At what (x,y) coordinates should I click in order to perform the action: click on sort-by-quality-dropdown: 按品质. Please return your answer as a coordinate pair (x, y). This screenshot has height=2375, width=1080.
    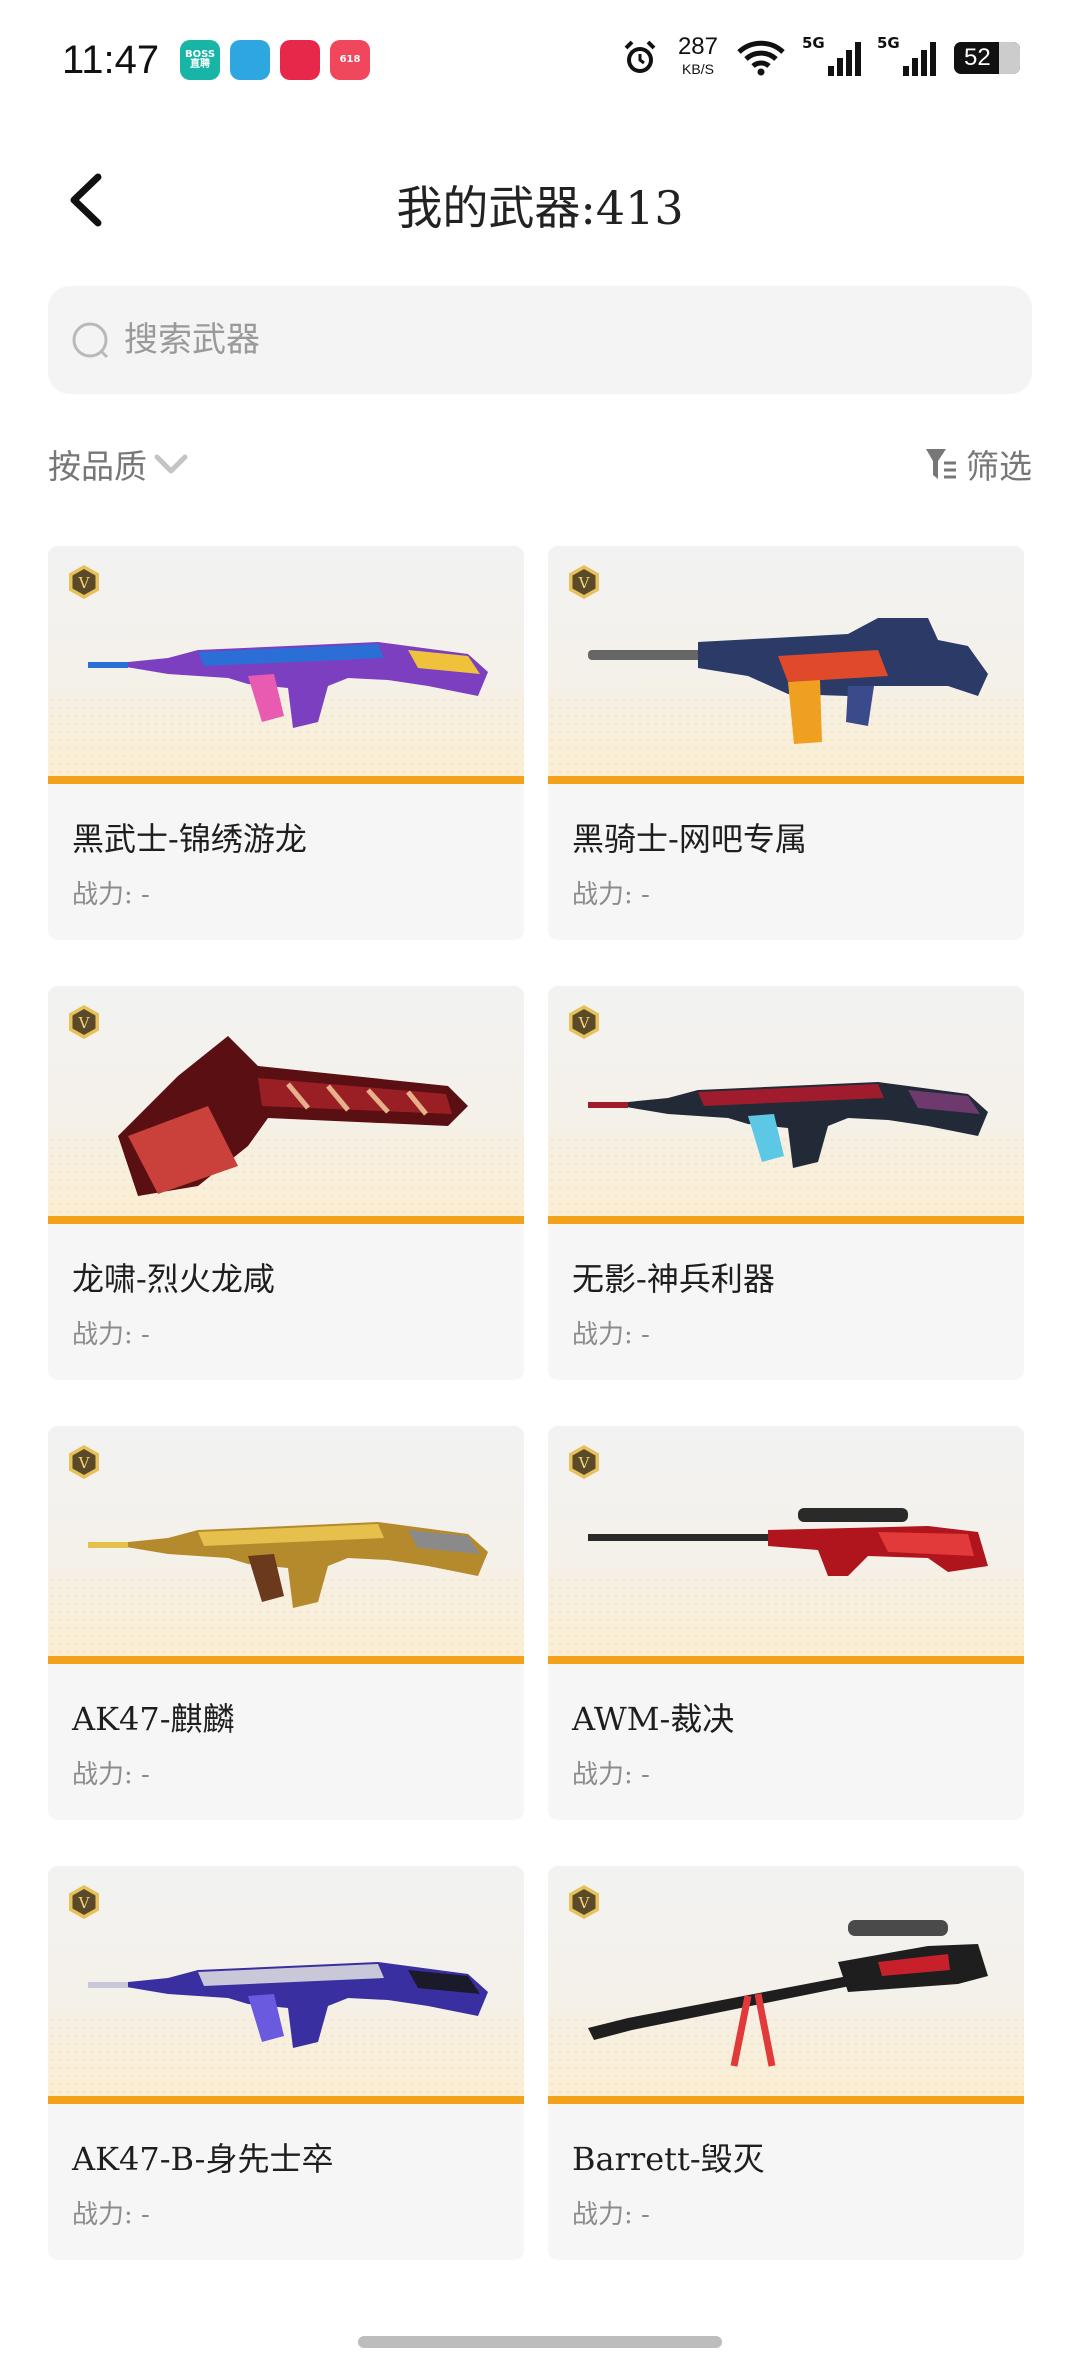
    Looking at the image, I should click on (118, 464).